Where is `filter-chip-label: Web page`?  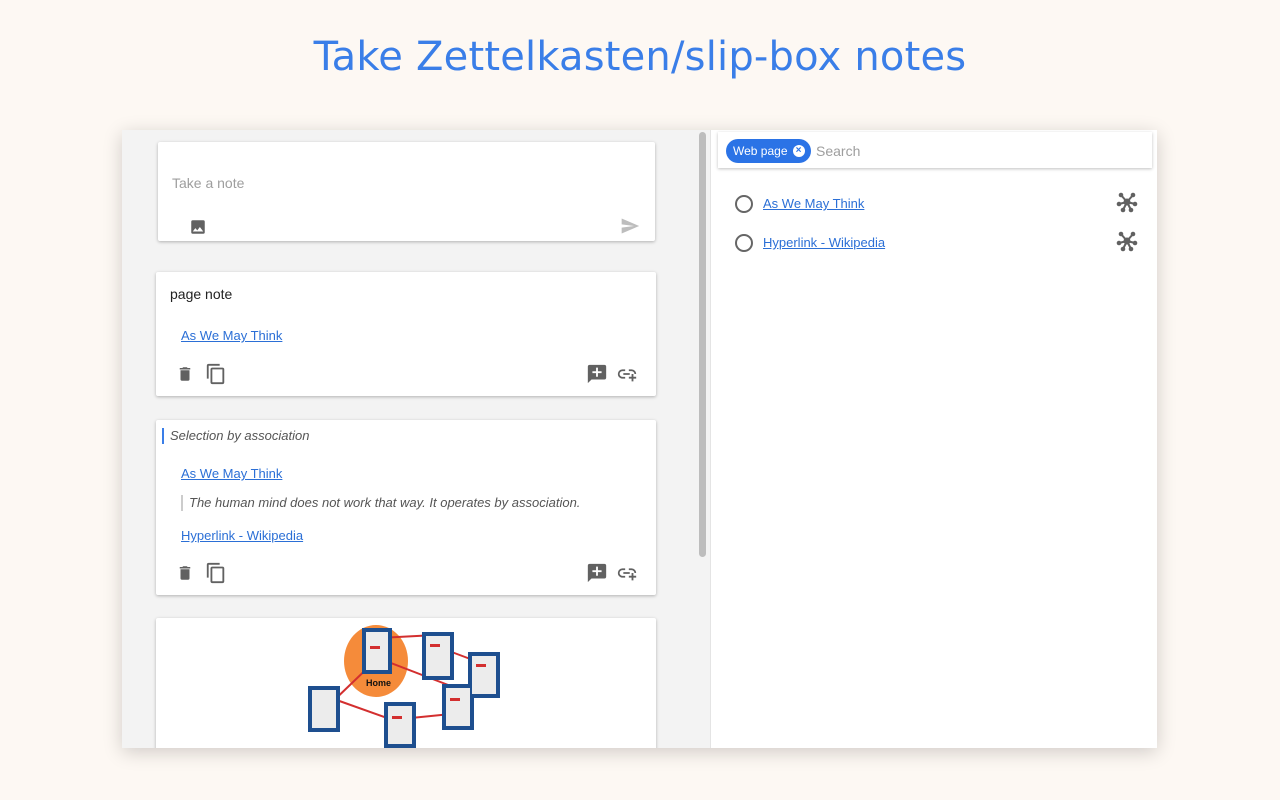
filter-chip-label: Web page is located at coordinates (760, 151).